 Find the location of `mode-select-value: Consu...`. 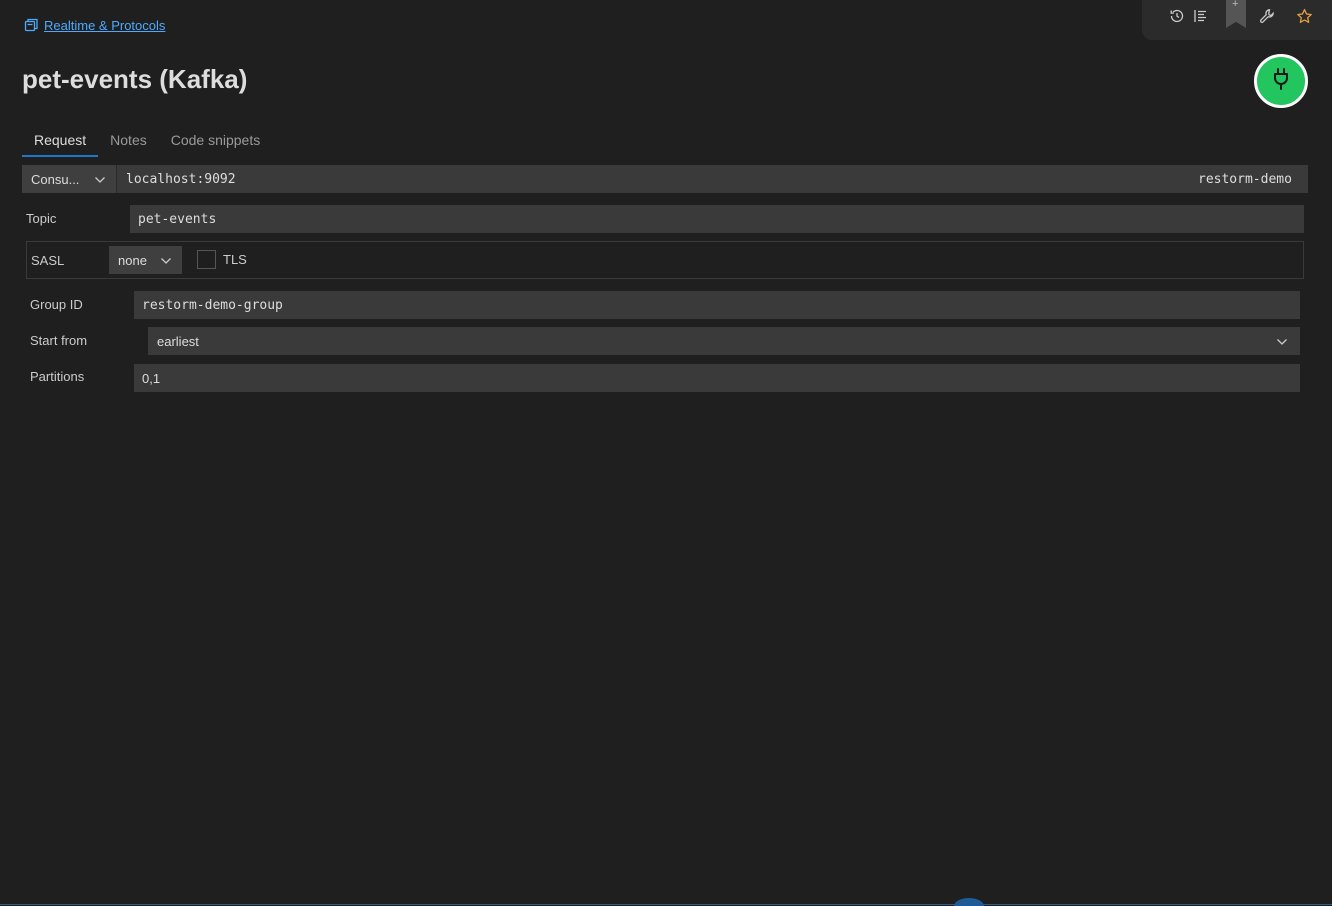

mode-select-value: Consu... is located at coordinates (55, 179).